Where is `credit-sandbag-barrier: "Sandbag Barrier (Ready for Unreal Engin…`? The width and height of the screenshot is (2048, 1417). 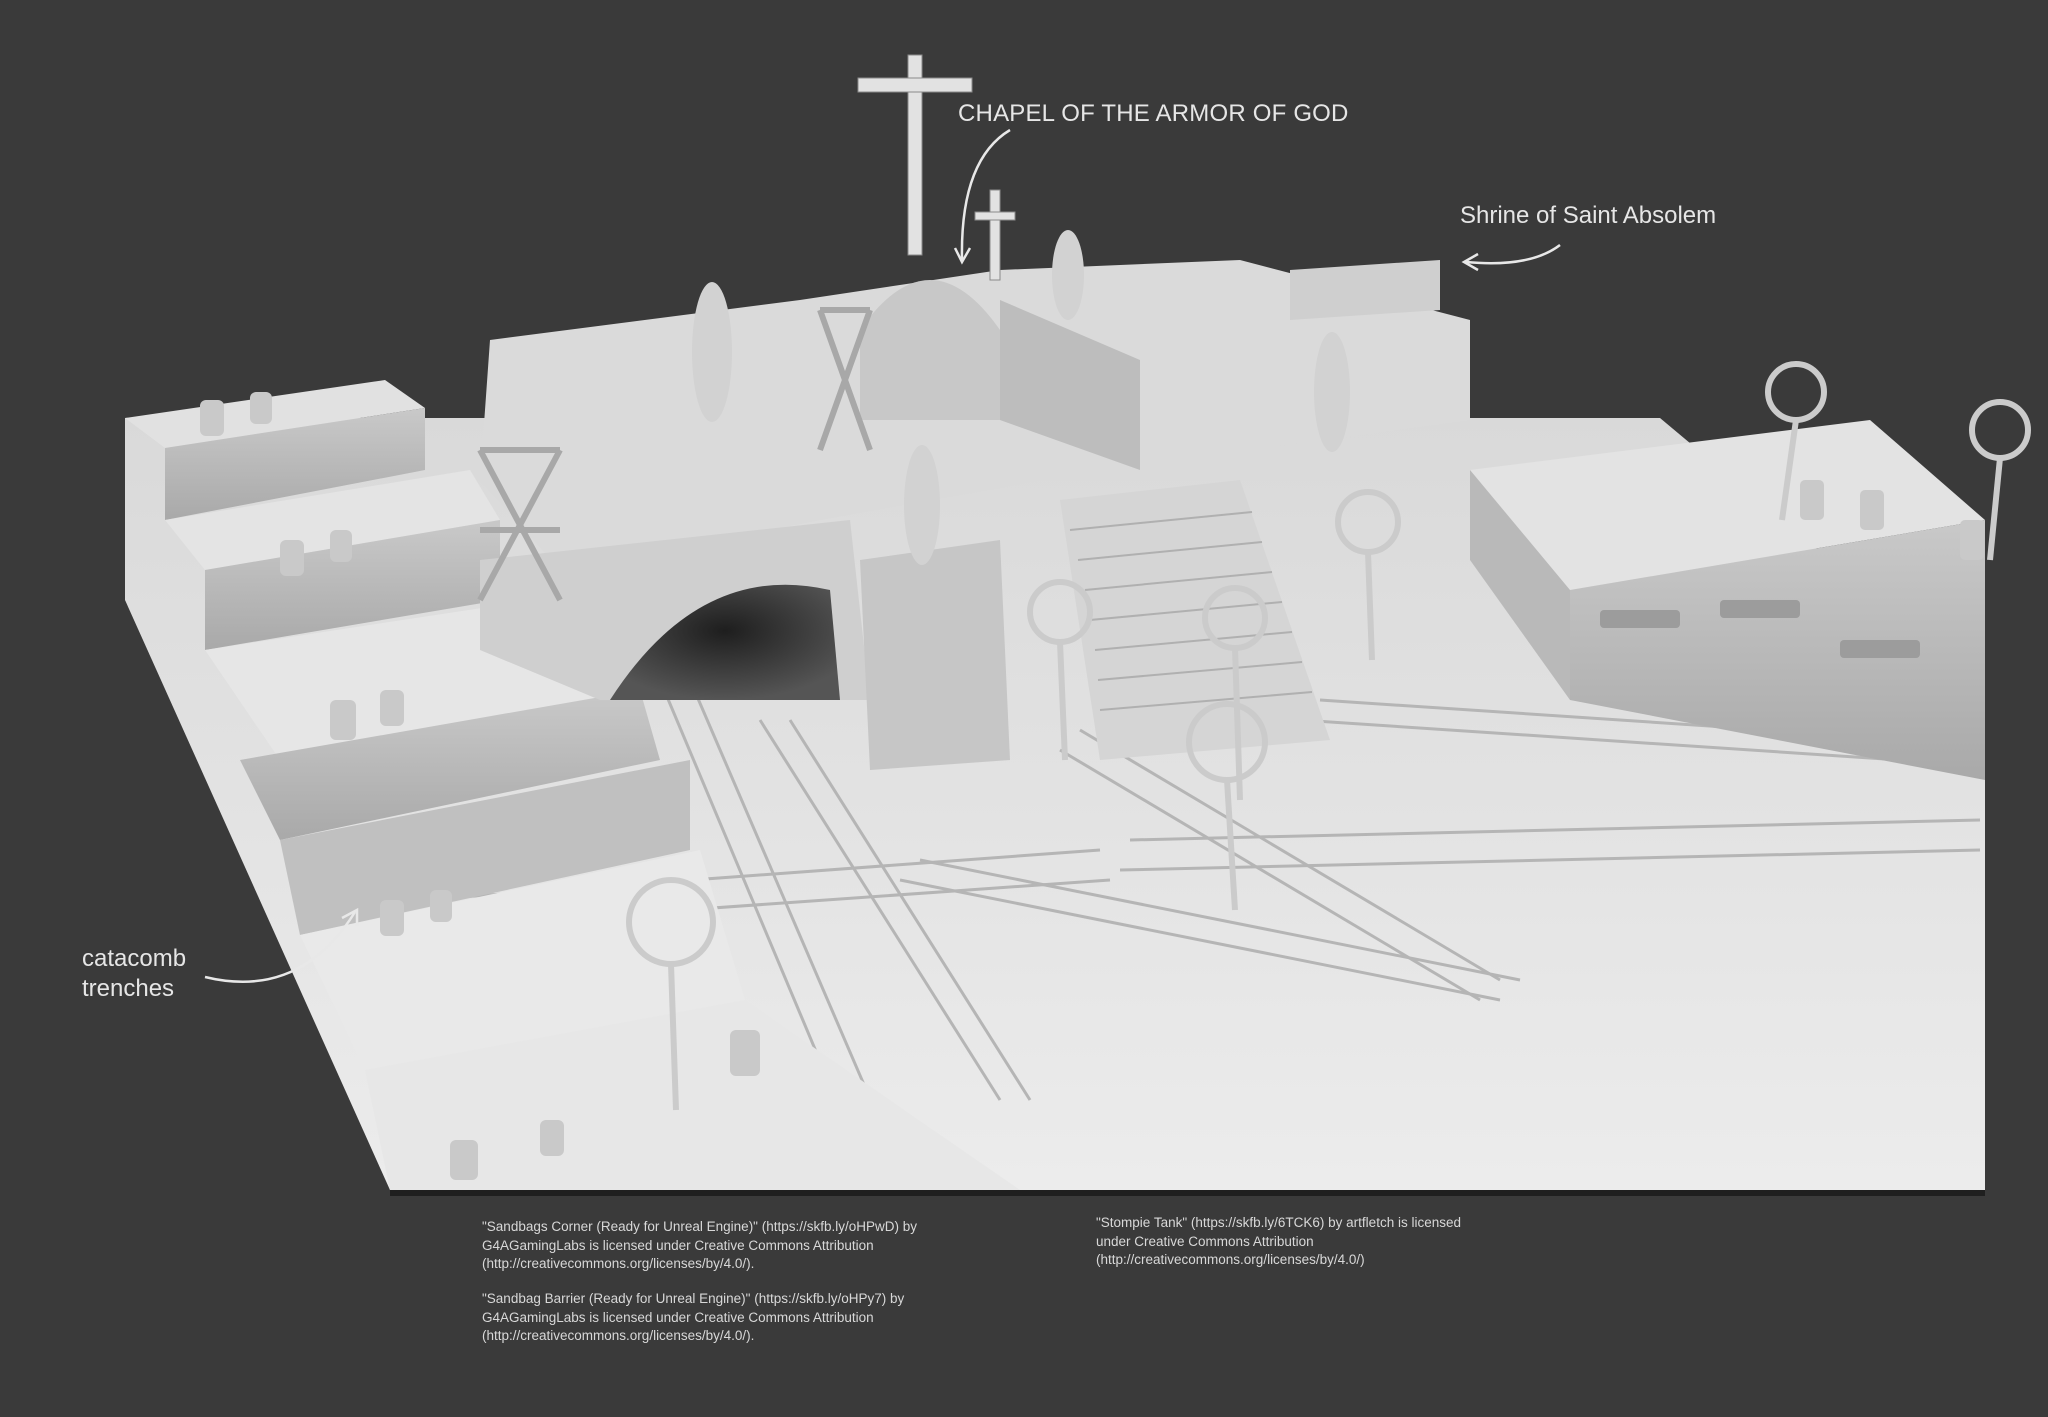 credit-sandbag-barrier: "Sandbag Barrier (Ready for Unreal Engin… is located at coordinates (693, 1317).